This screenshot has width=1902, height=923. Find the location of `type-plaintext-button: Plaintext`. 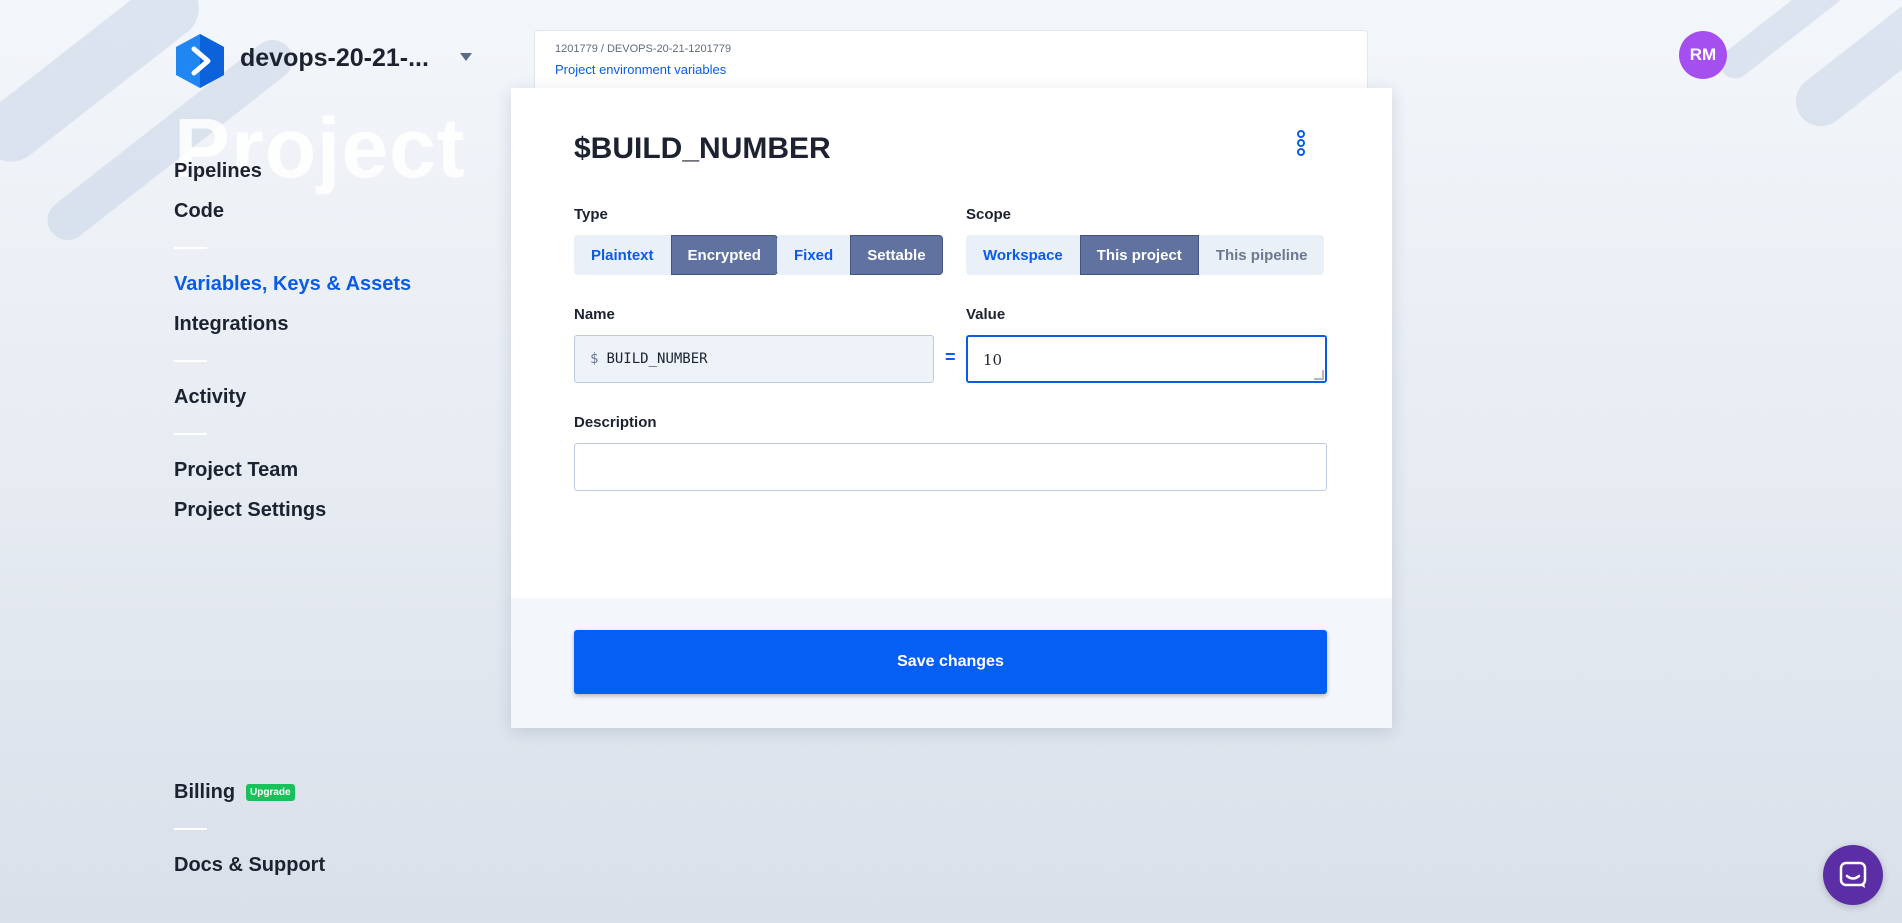

type-plaintext-button: Plaintext is located at coordinates (622, 255).